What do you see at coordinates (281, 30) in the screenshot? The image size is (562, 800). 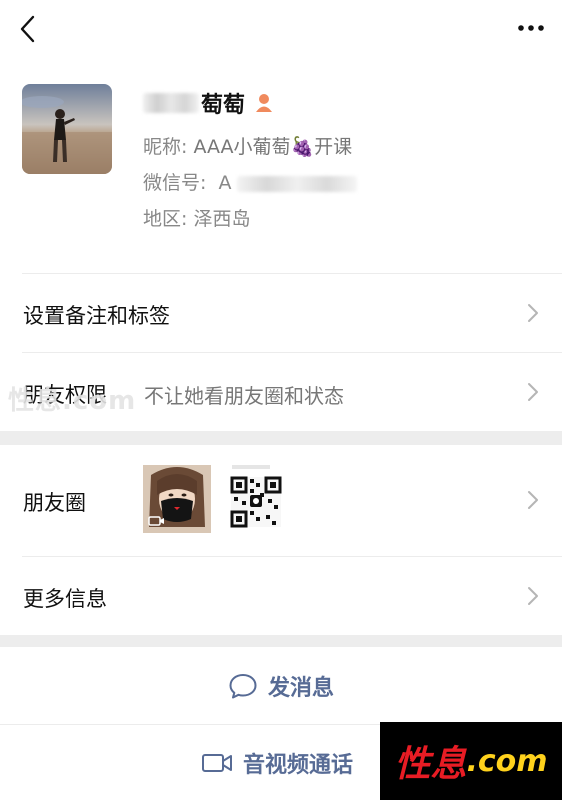 I see `top-bar` at bounding box center [281, 30].